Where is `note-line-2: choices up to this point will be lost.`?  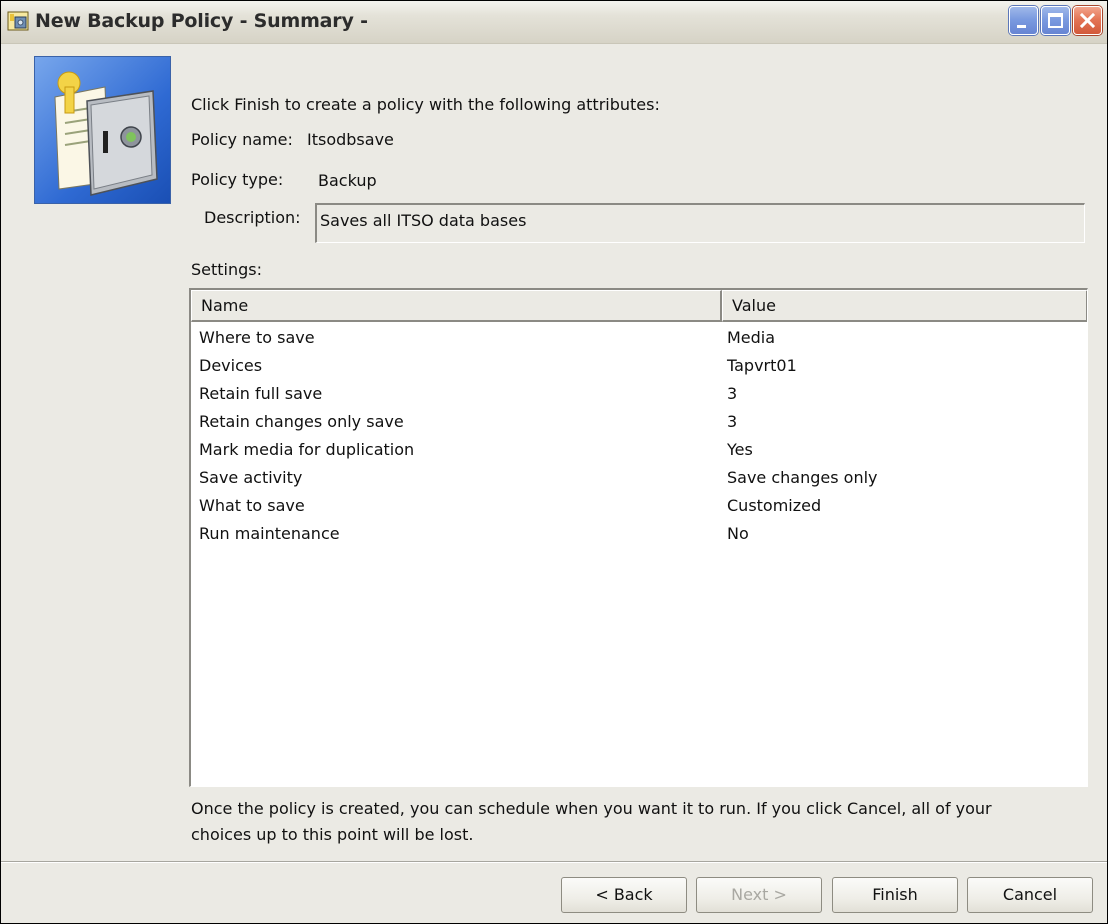 note-line-2: choices up to this point will be lost. is located at coordinates (332, 834).